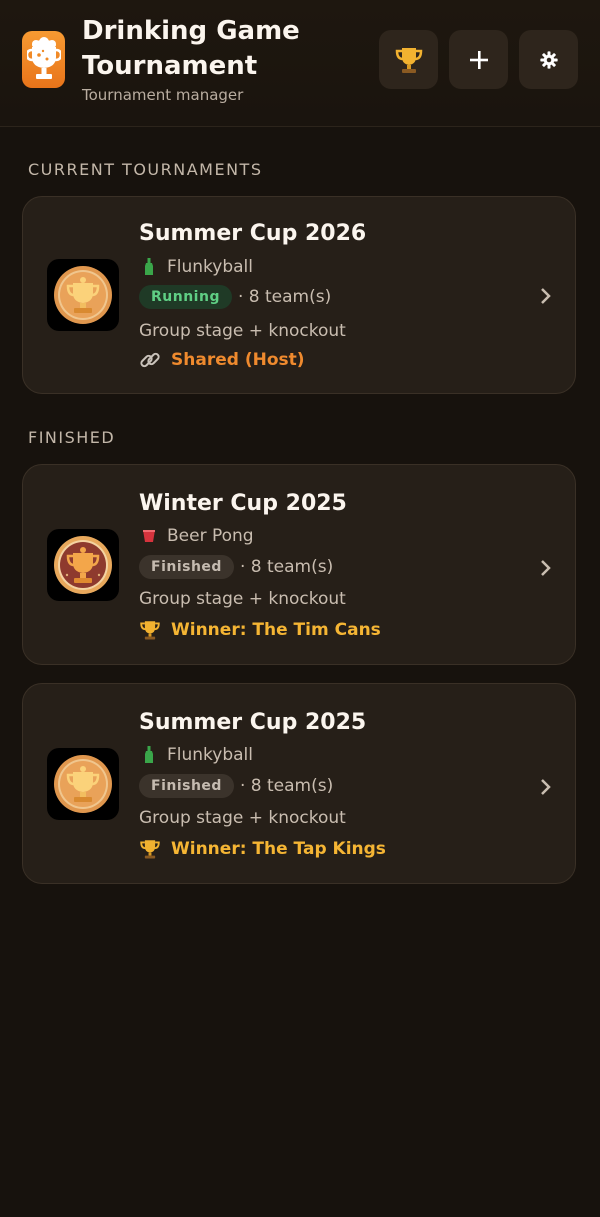  I want to click on tournament-note-text: Winner: The Tap Kings, so click(278, 849).